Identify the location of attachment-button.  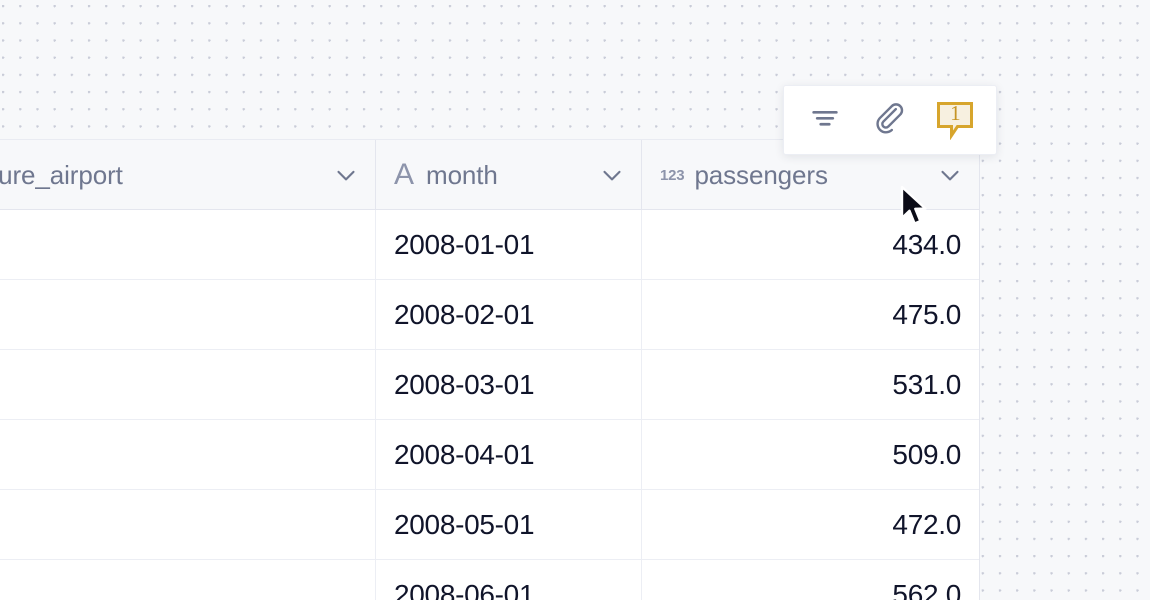
(890, 120).